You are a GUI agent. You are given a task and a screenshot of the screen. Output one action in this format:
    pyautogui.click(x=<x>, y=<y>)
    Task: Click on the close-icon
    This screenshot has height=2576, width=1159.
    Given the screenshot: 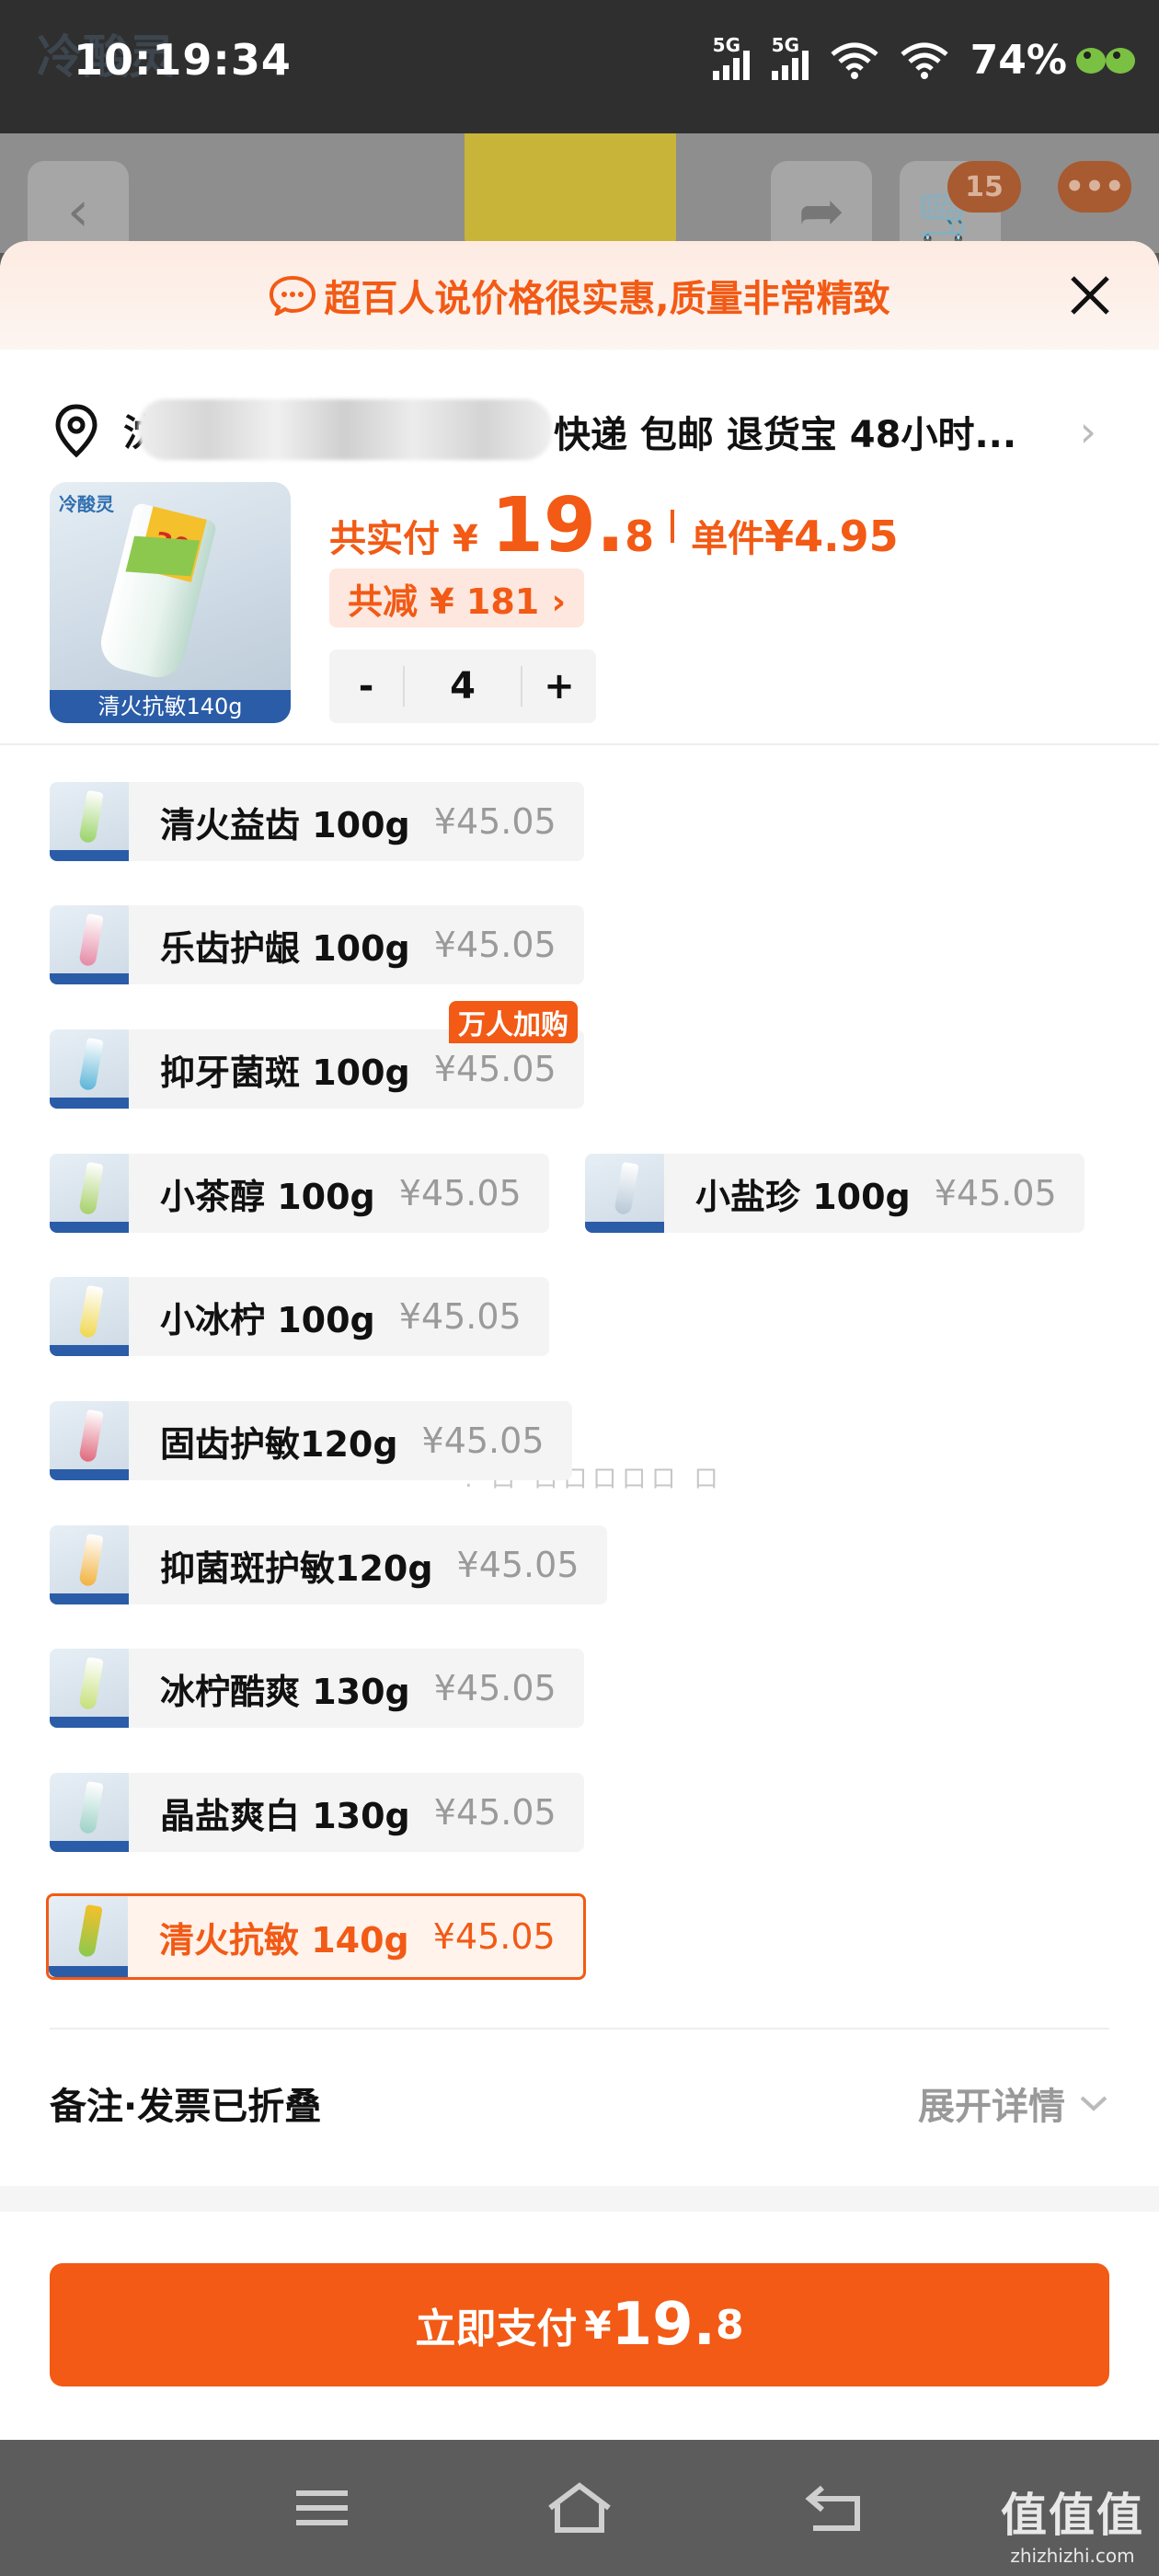 What is the action you would take?
    pyautogui.click(x=1090, y=295)
    